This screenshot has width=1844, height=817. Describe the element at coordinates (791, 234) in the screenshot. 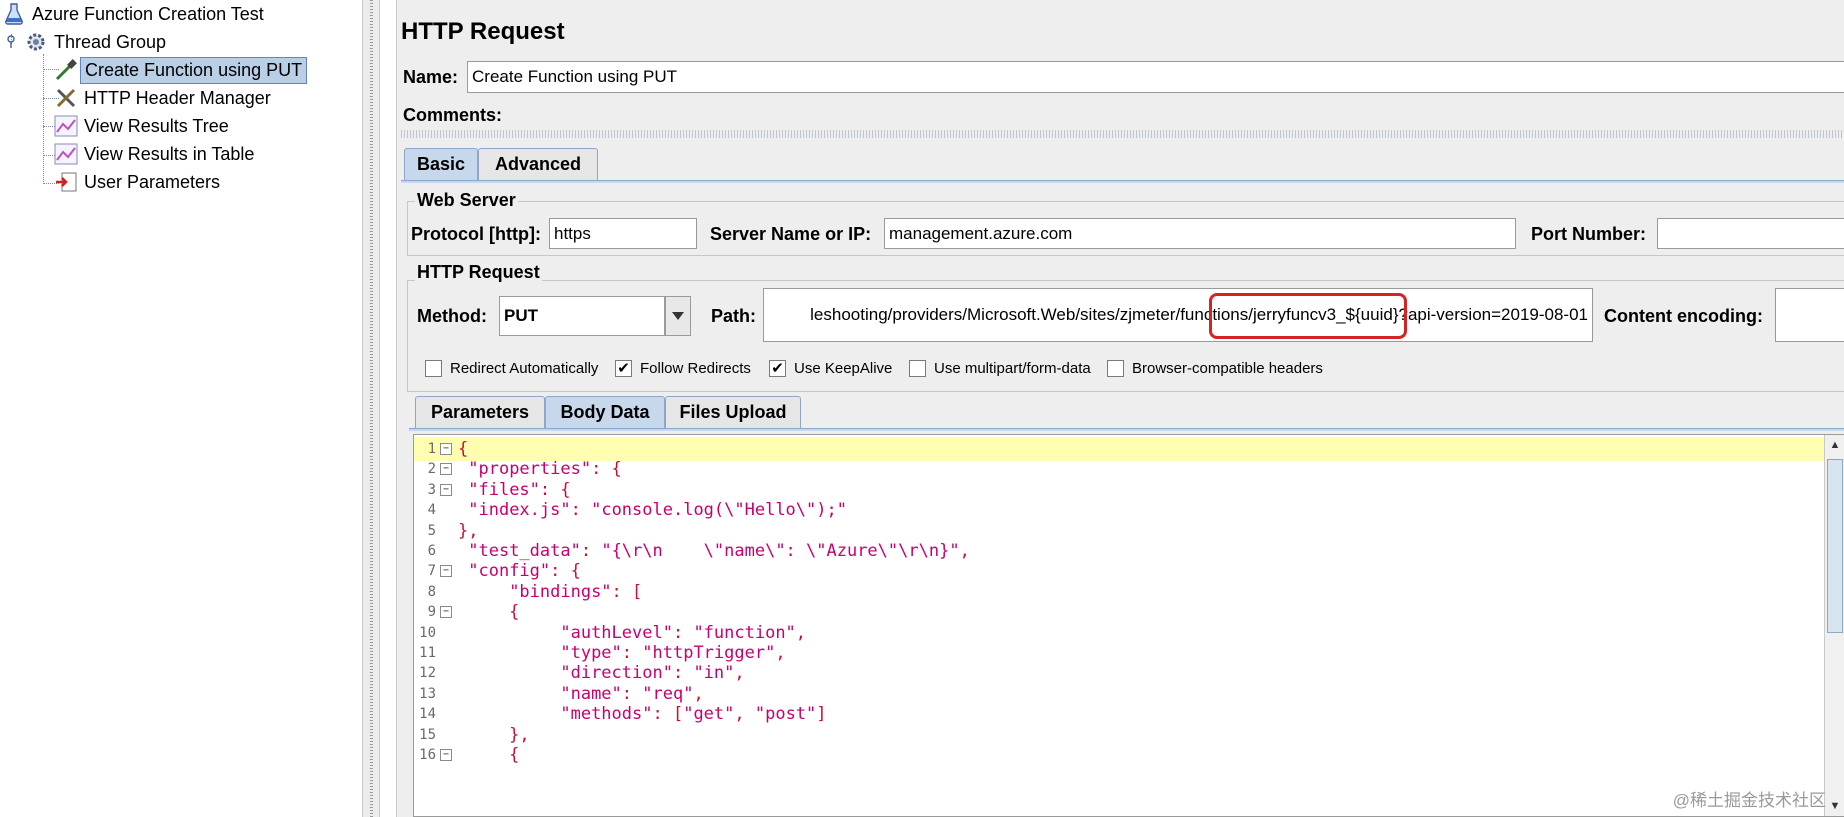

I see `server-label: Server Name or IP:` at that location.